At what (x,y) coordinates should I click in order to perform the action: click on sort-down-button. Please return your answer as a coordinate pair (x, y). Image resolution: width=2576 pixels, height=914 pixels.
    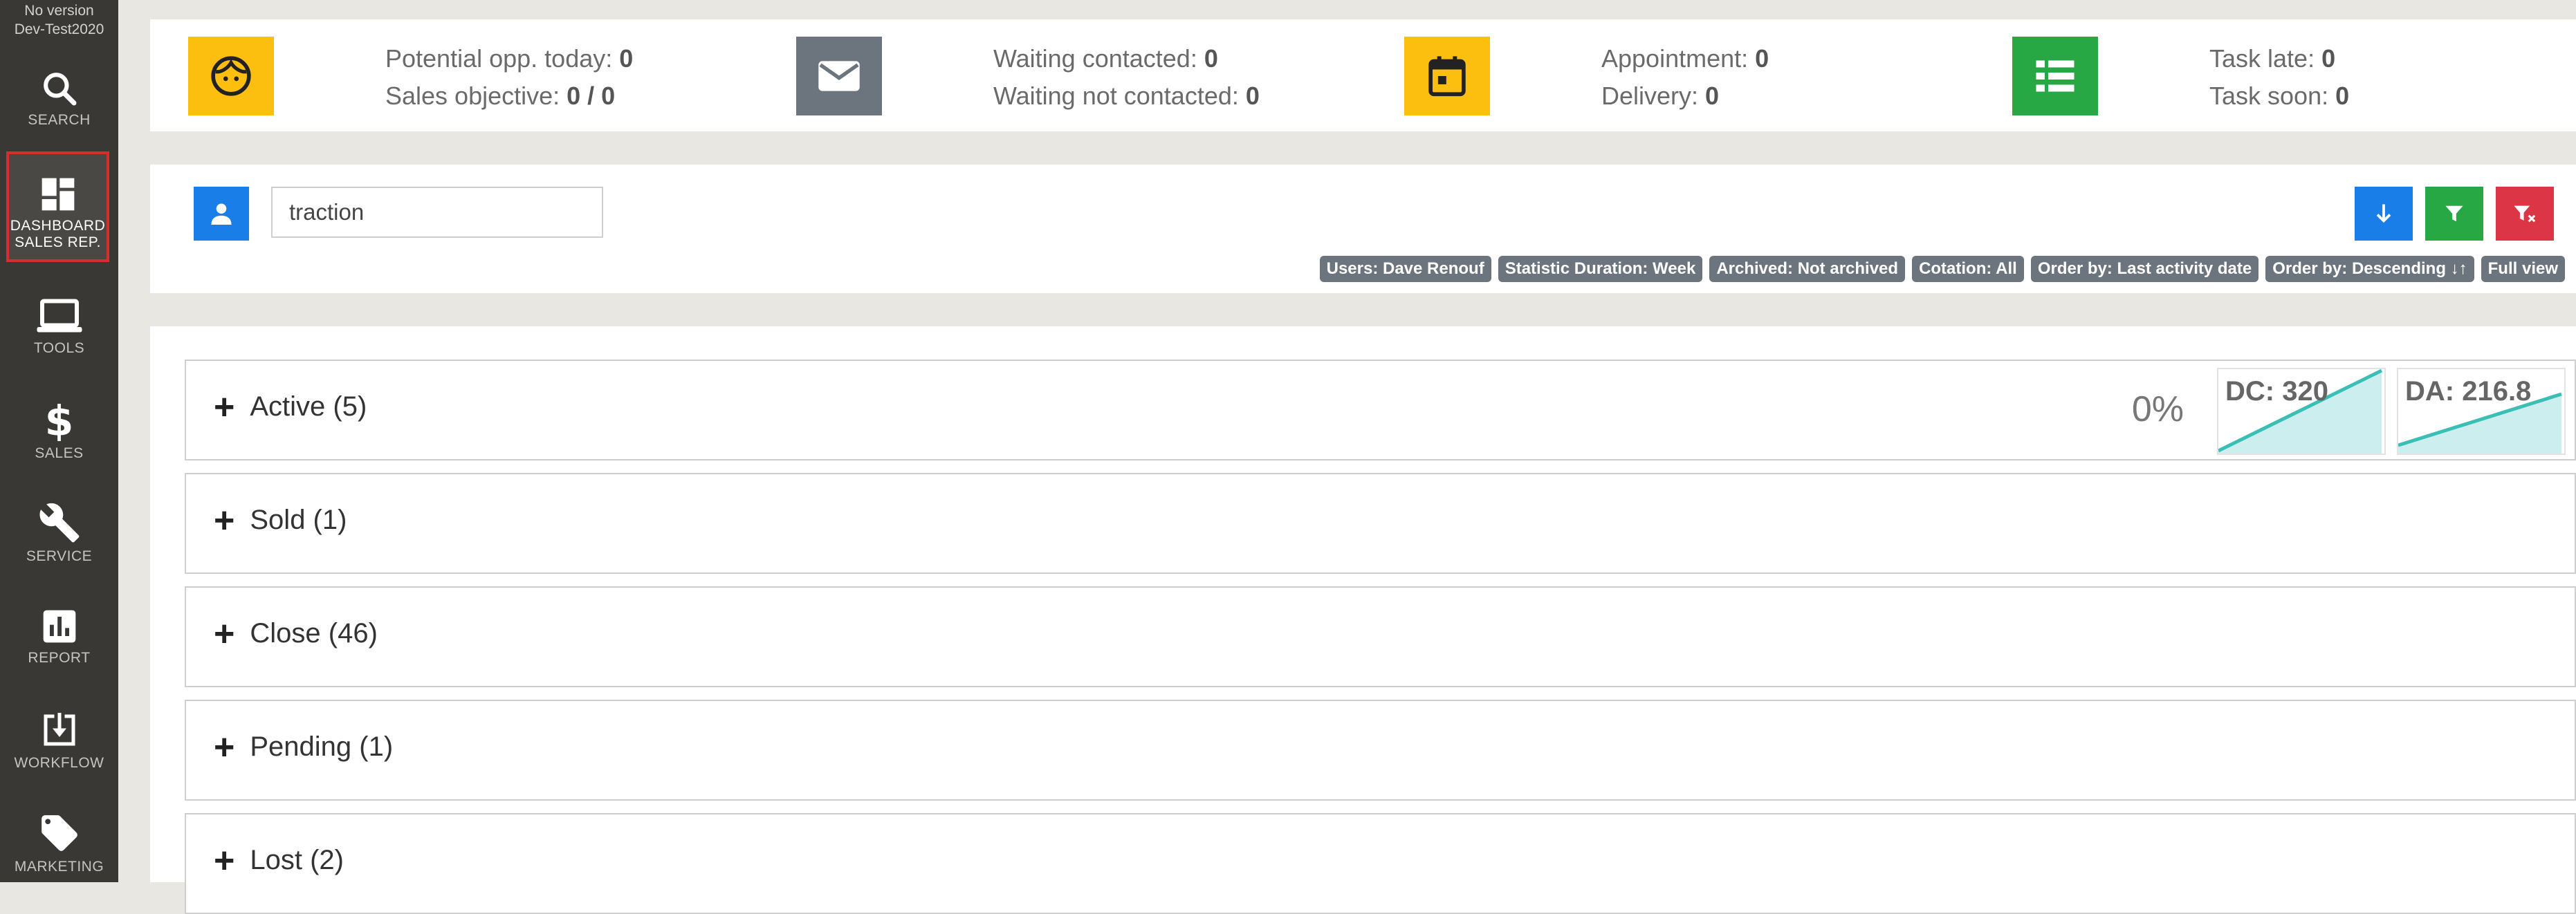
    Looking at the image, I should click on (2384, 214).